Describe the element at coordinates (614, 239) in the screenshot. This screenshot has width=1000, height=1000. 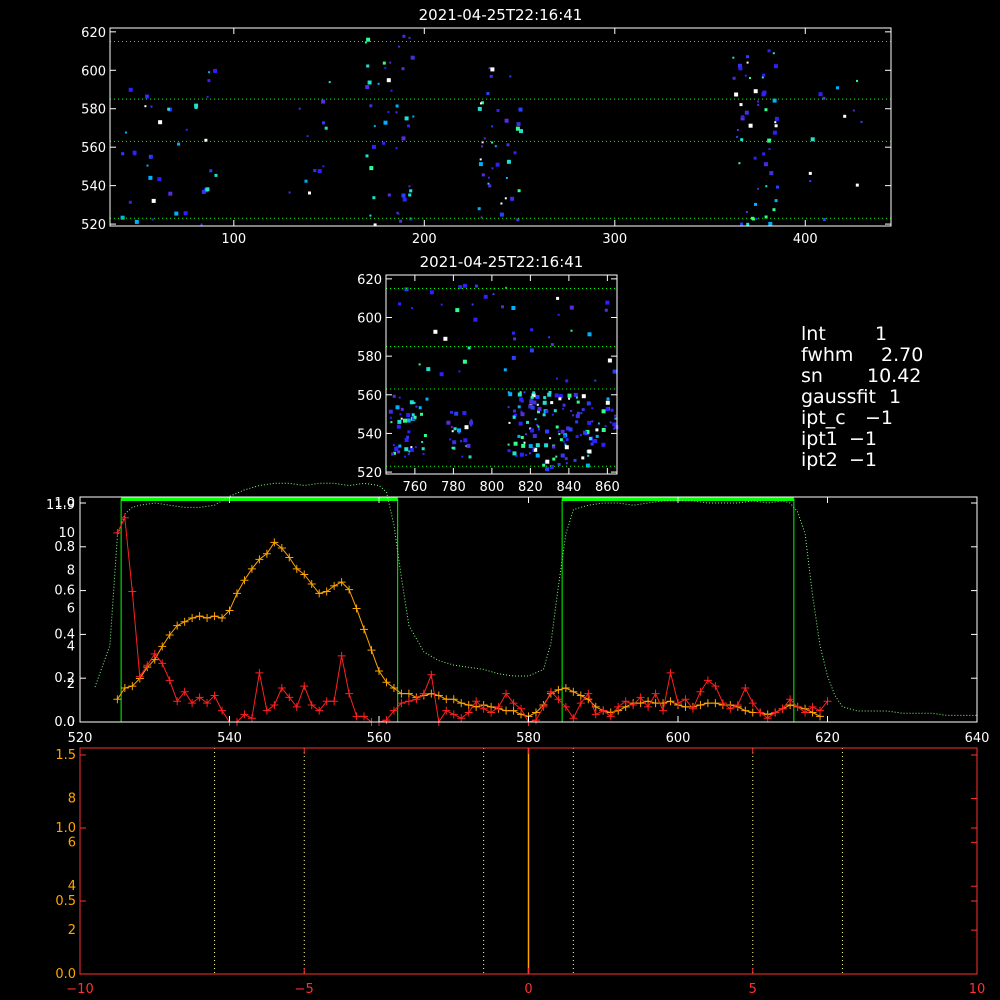
I see `x-tick-label: 300` at that location.